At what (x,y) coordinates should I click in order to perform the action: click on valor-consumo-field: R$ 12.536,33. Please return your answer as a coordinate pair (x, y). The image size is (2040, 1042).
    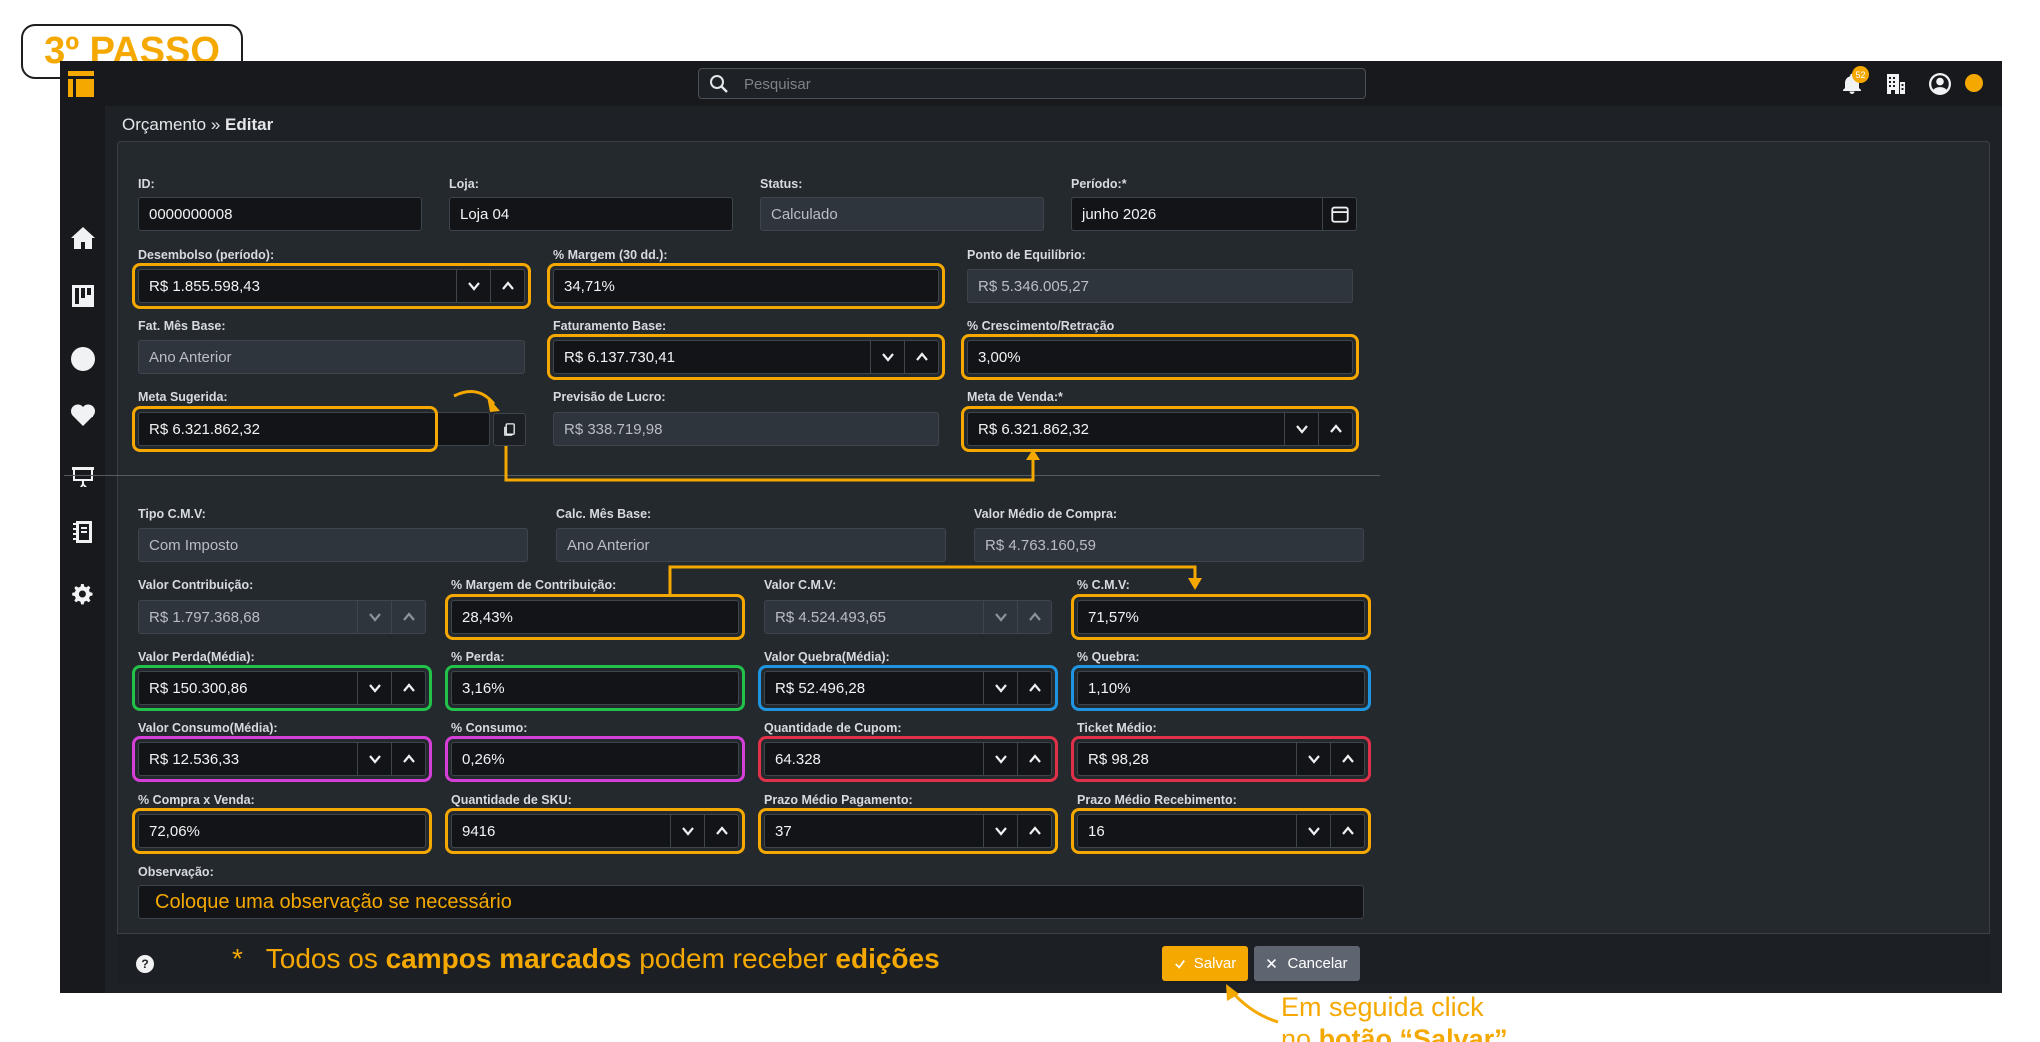
    Looking at the image, I should click on (282, 759).